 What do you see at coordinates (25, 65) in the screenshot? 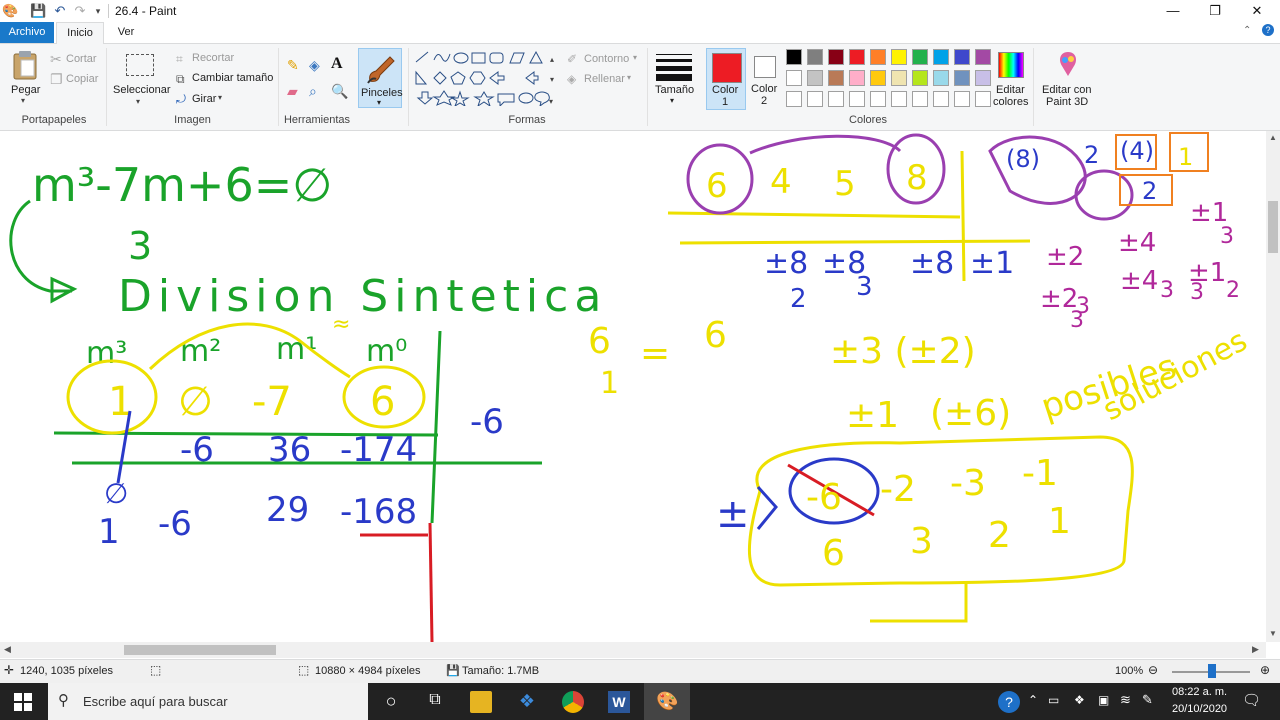
I see `paste-button` at bounding box center [25, 65].